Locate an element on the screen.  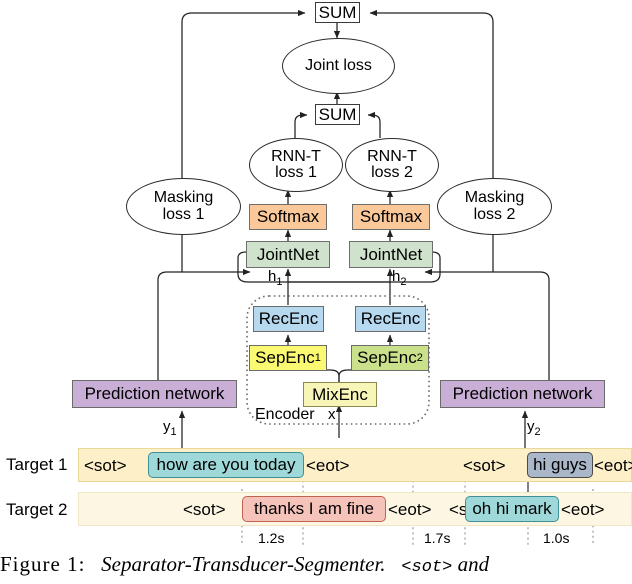
y1-label: y1 is located at coordinates (170, 428).